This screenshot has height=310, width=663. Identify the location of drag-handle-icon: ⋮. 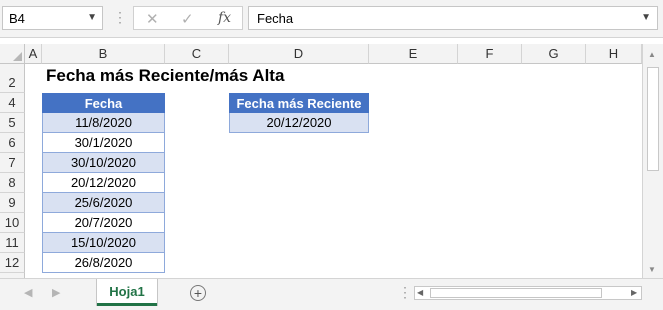
(120, 17).